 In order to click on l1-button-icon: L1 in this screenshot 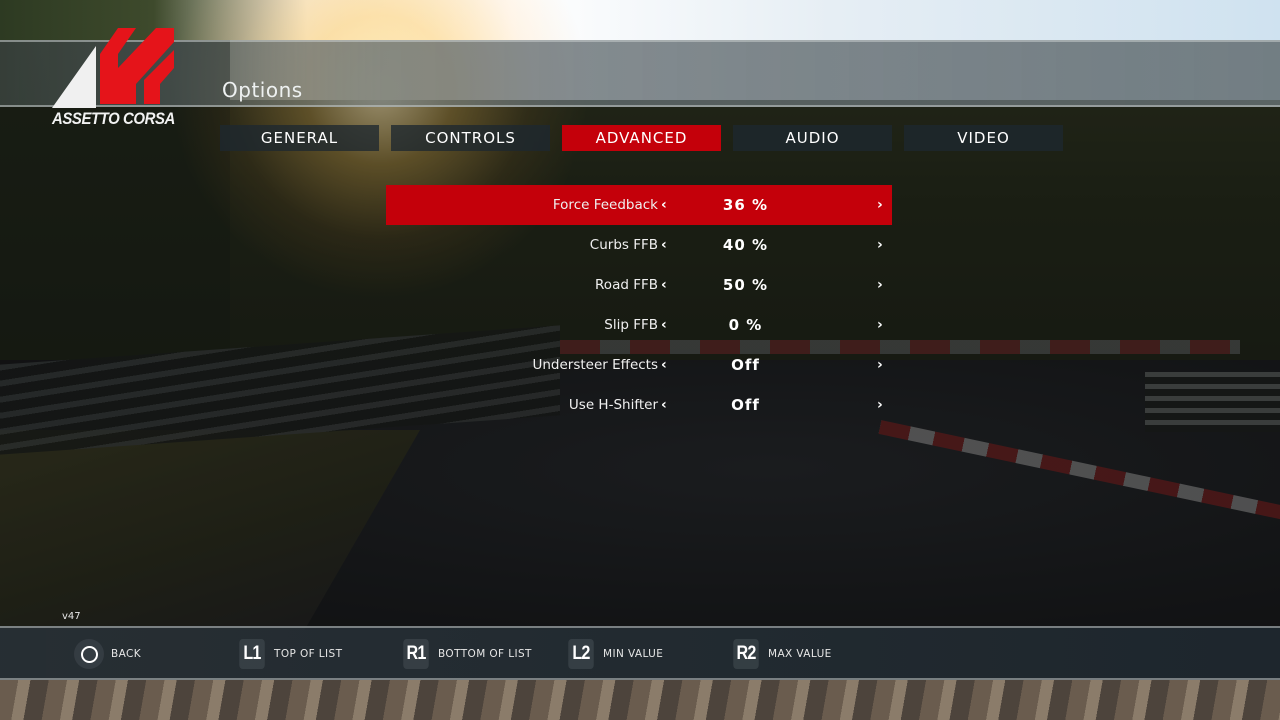, I will do `click(252, 654)`.